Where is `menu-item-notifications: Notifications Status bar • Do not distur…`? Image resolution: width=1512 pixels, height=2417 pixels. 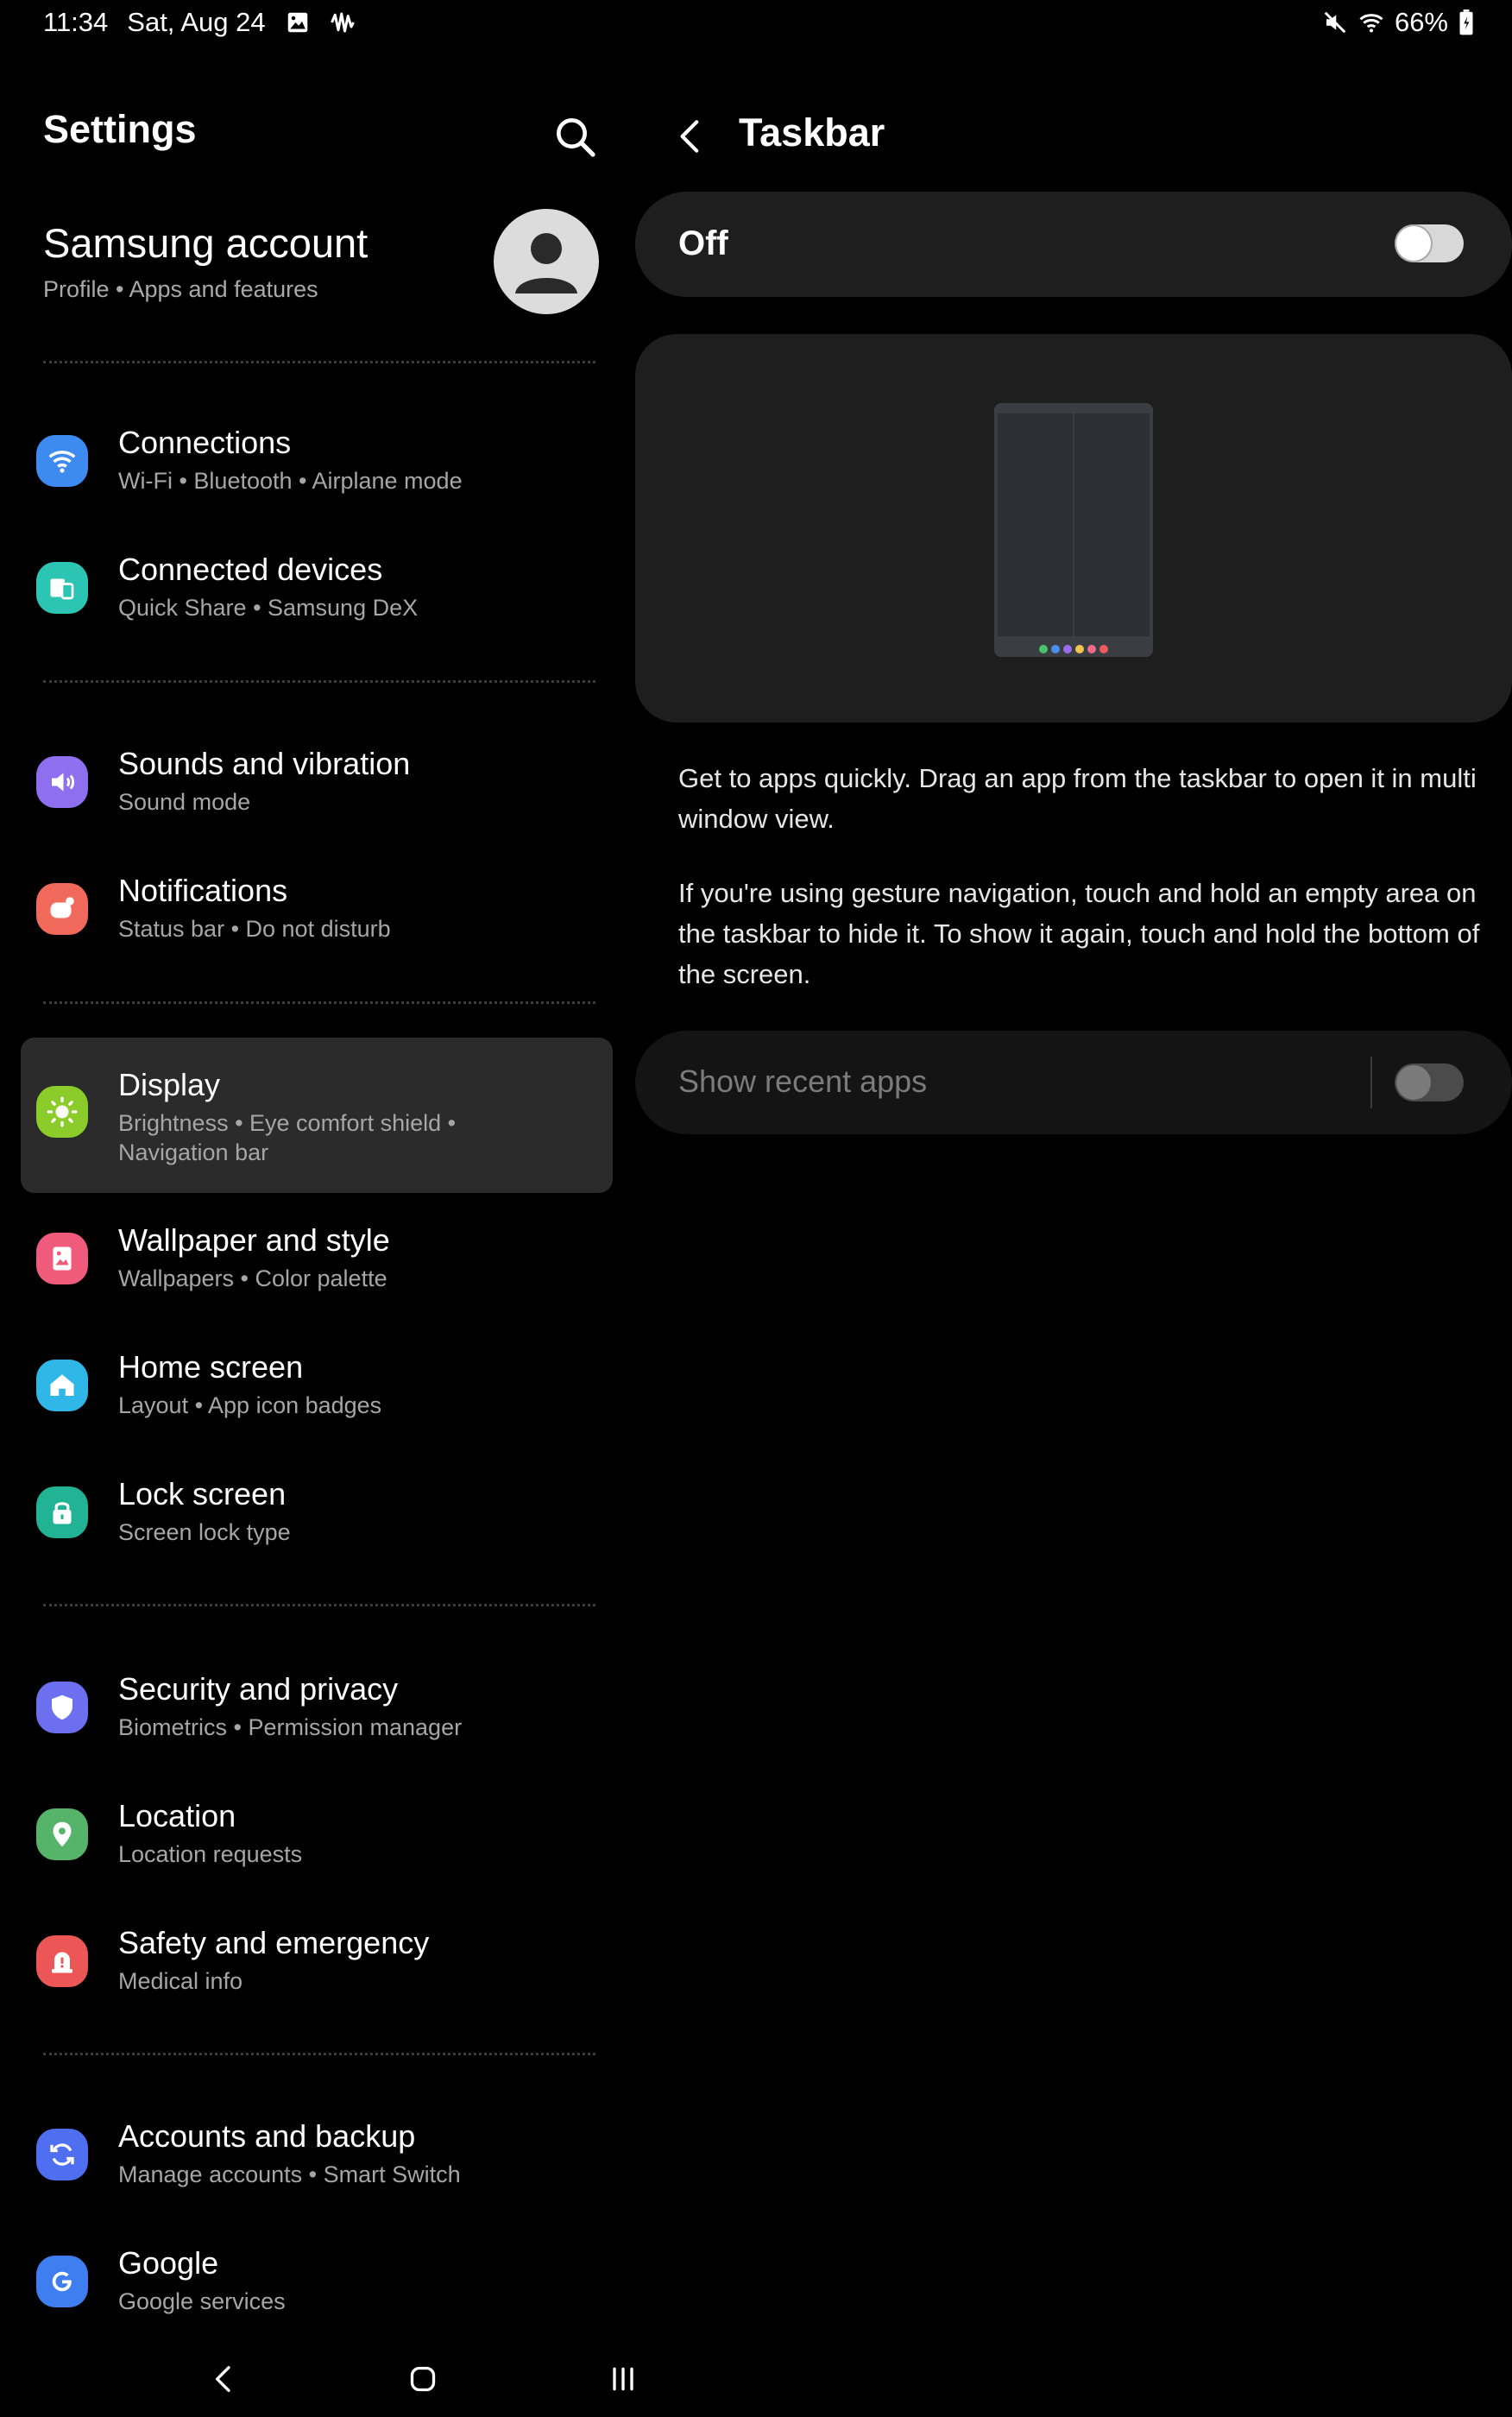
menu-item-notifications: Notifications Status bar • Do not distur… is located at coordinates (317, 910).